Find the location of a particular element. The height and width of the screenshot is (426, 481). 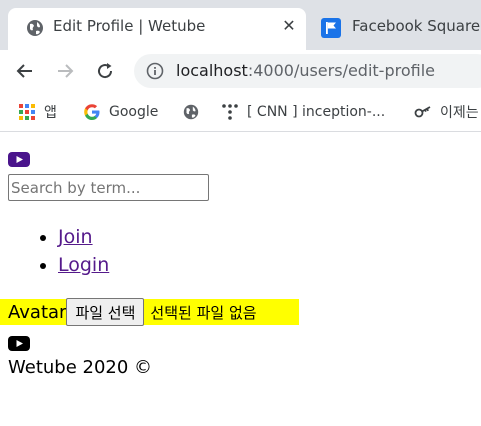

url-path: :4000/users/edit-profile is located at coordinates (341, 70).